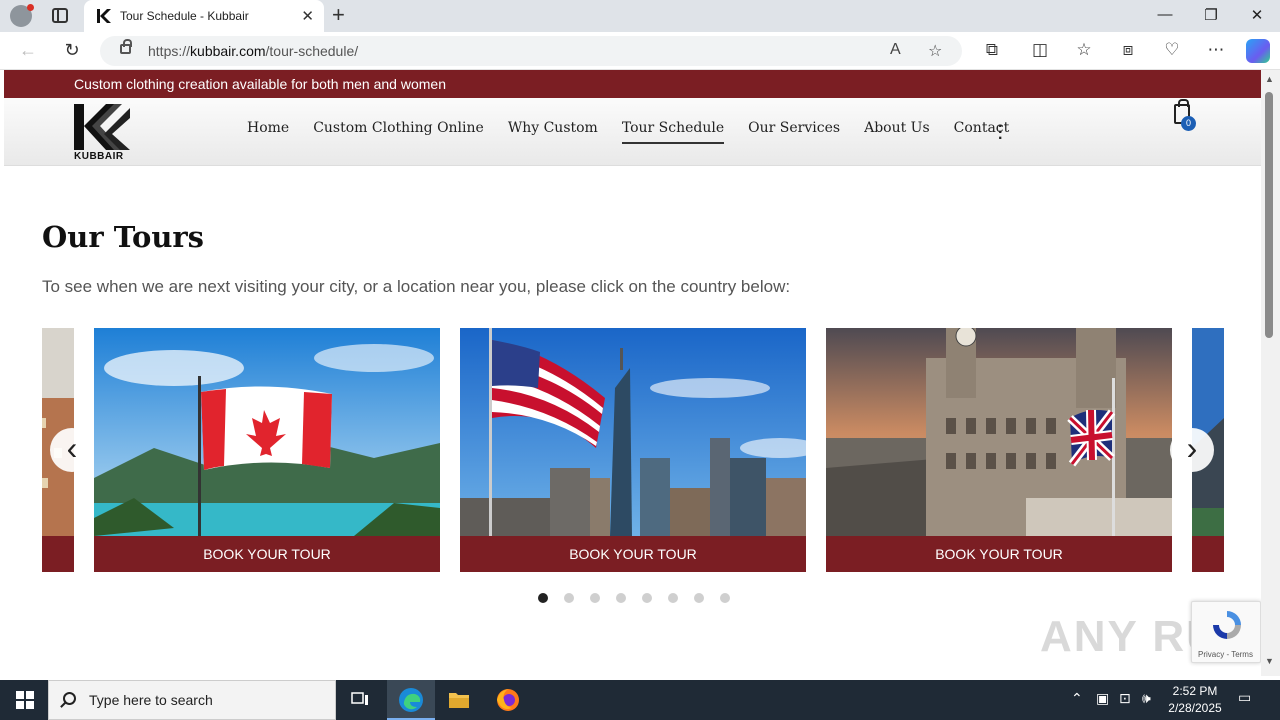 The height and width of the screenshot is (720, 1280). Describe the element at coordinates (897, 132) in the screenshot. I see `nav-about-us: About Us` at that location.